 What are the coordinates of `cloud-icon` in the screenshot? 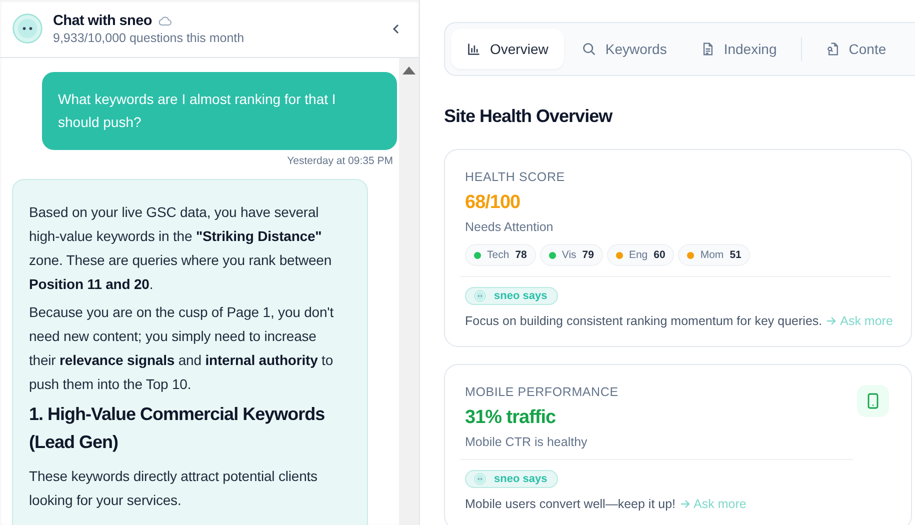 It's located at (165, 21).